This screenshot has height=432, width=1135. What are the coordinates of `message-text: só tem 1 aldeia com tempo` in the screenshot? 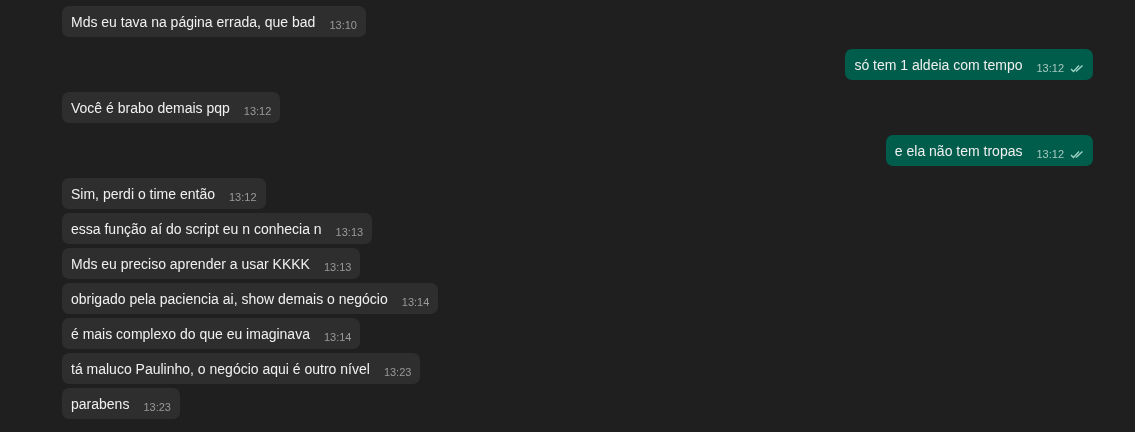 It's located at (938, 65).